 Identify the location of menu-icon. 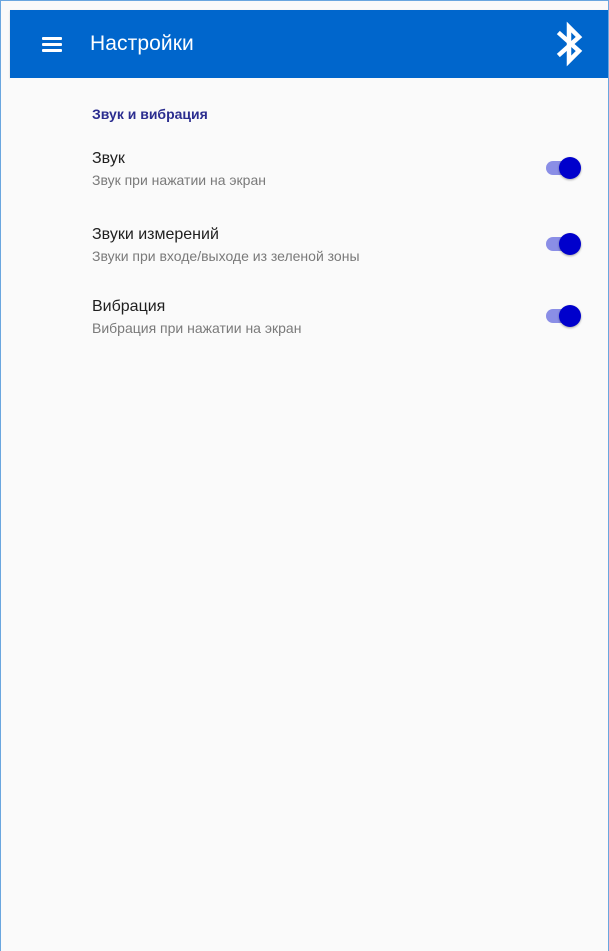
(52, 44).